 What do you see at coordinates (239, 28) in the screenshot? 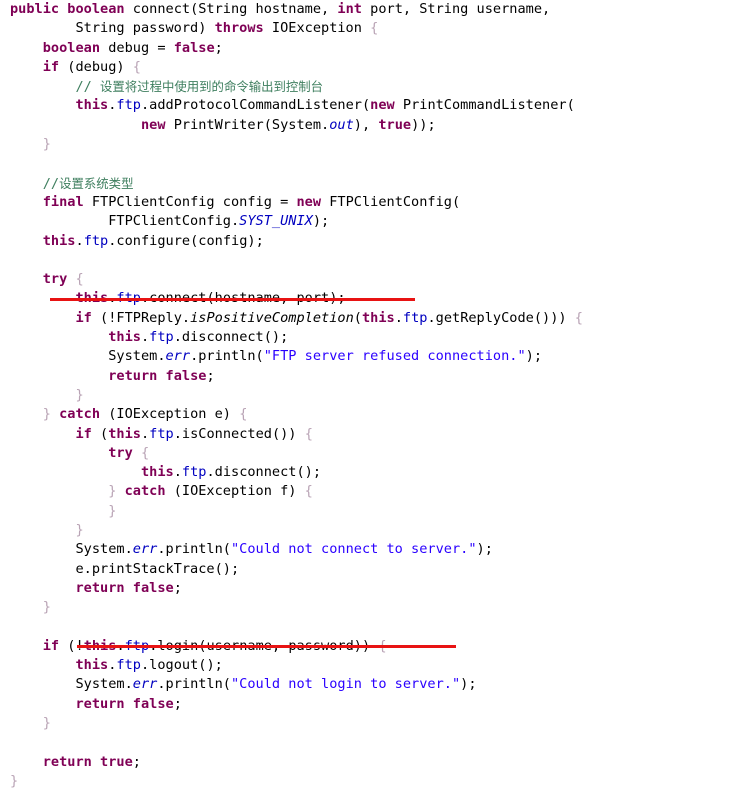
I see `code-token: throws` at bounding box center [239, 28].